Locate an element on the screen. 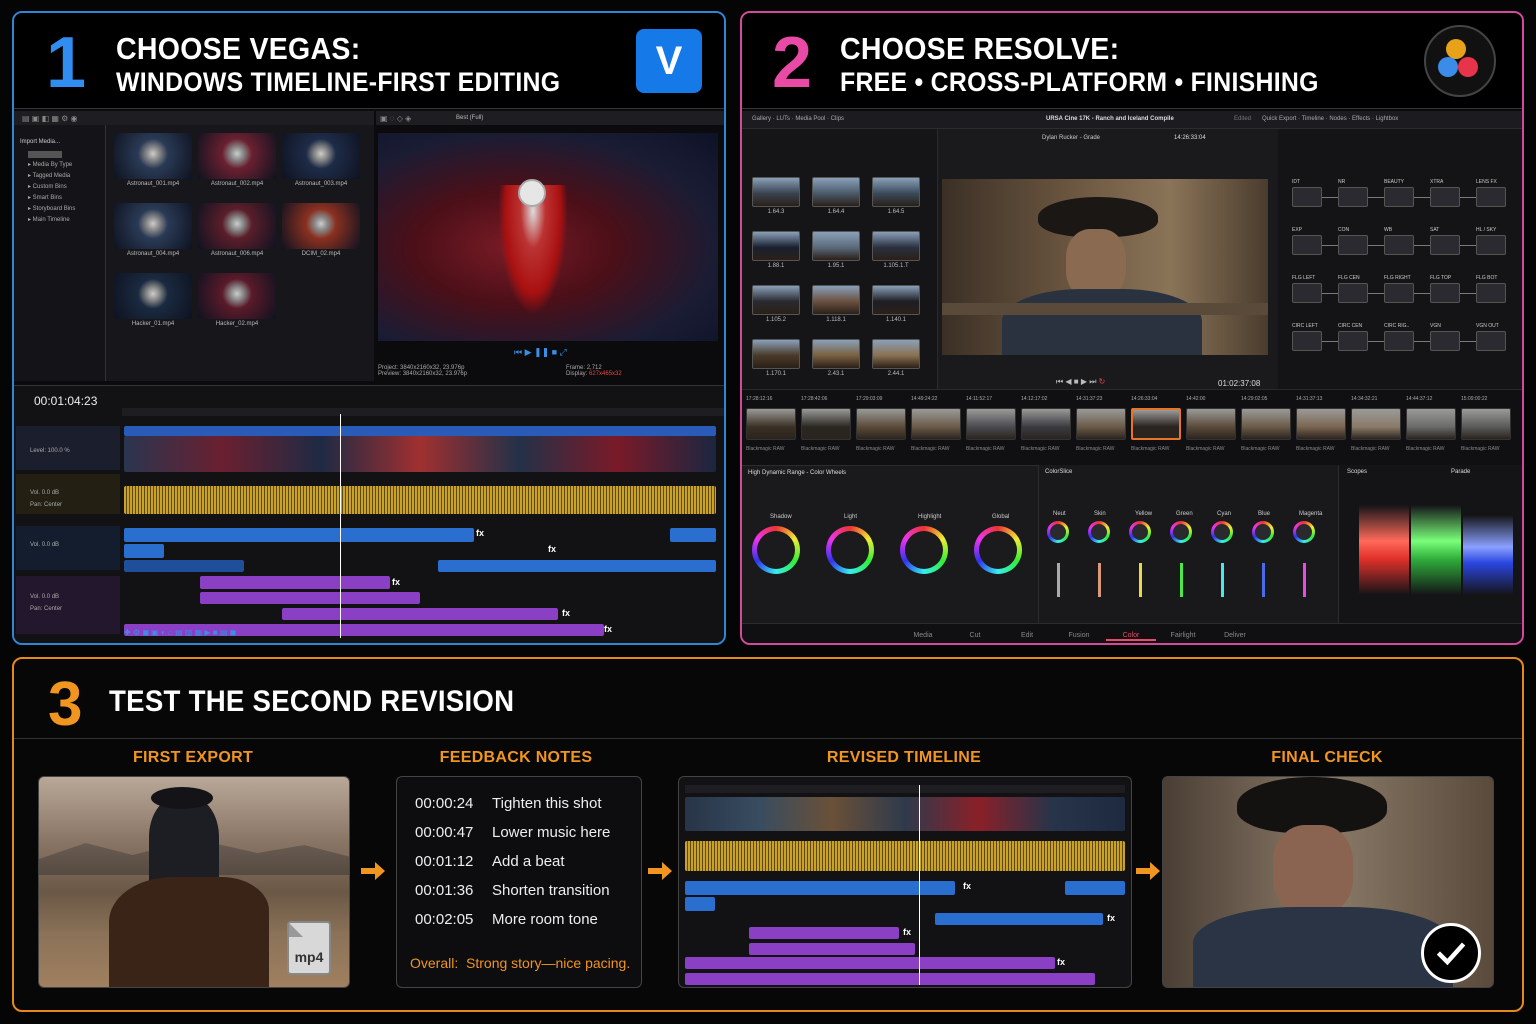  folder-item: ▸ Storyboard Bins is located at coordinates (51, 208).